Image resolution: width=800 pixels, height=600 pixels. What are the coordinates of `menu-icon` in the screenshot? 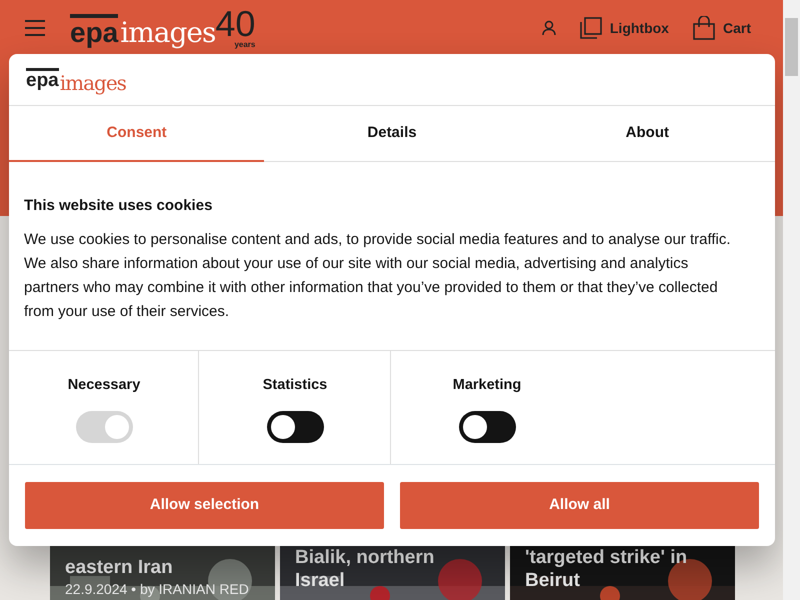 It's located at (35, 28).